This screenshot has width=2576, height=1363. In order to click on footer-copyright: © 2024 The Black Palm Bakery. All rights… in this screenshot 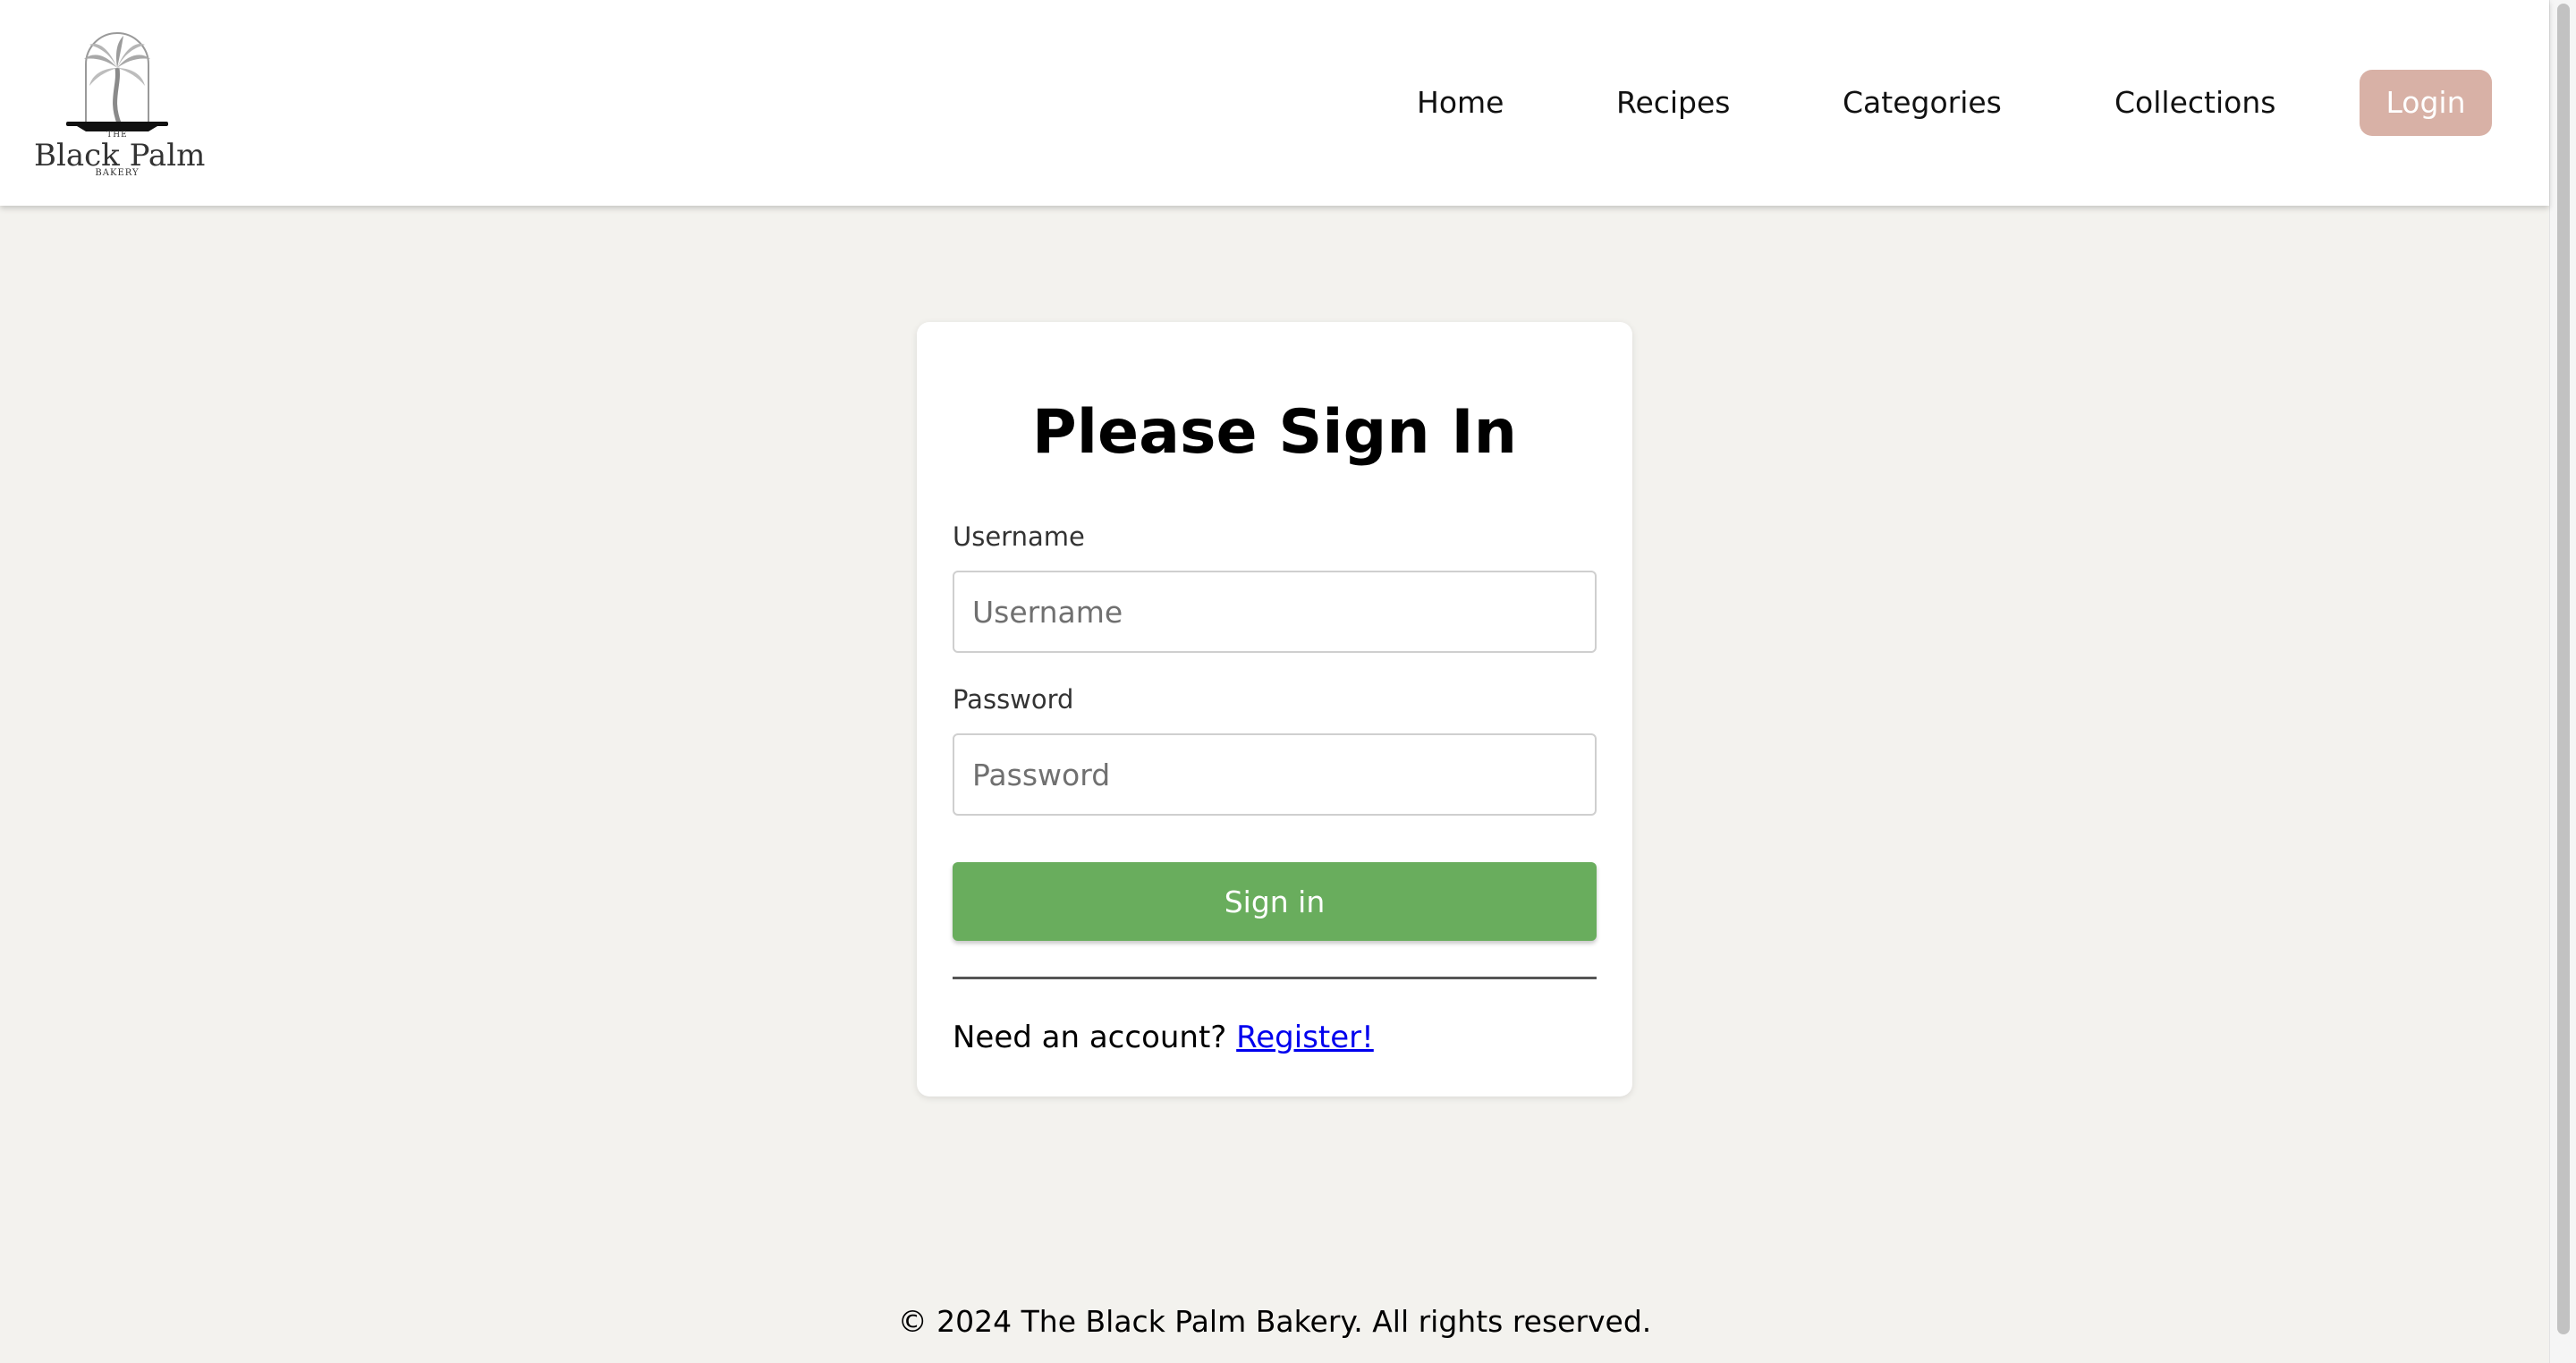, I will do `click(1274, 1321)`.